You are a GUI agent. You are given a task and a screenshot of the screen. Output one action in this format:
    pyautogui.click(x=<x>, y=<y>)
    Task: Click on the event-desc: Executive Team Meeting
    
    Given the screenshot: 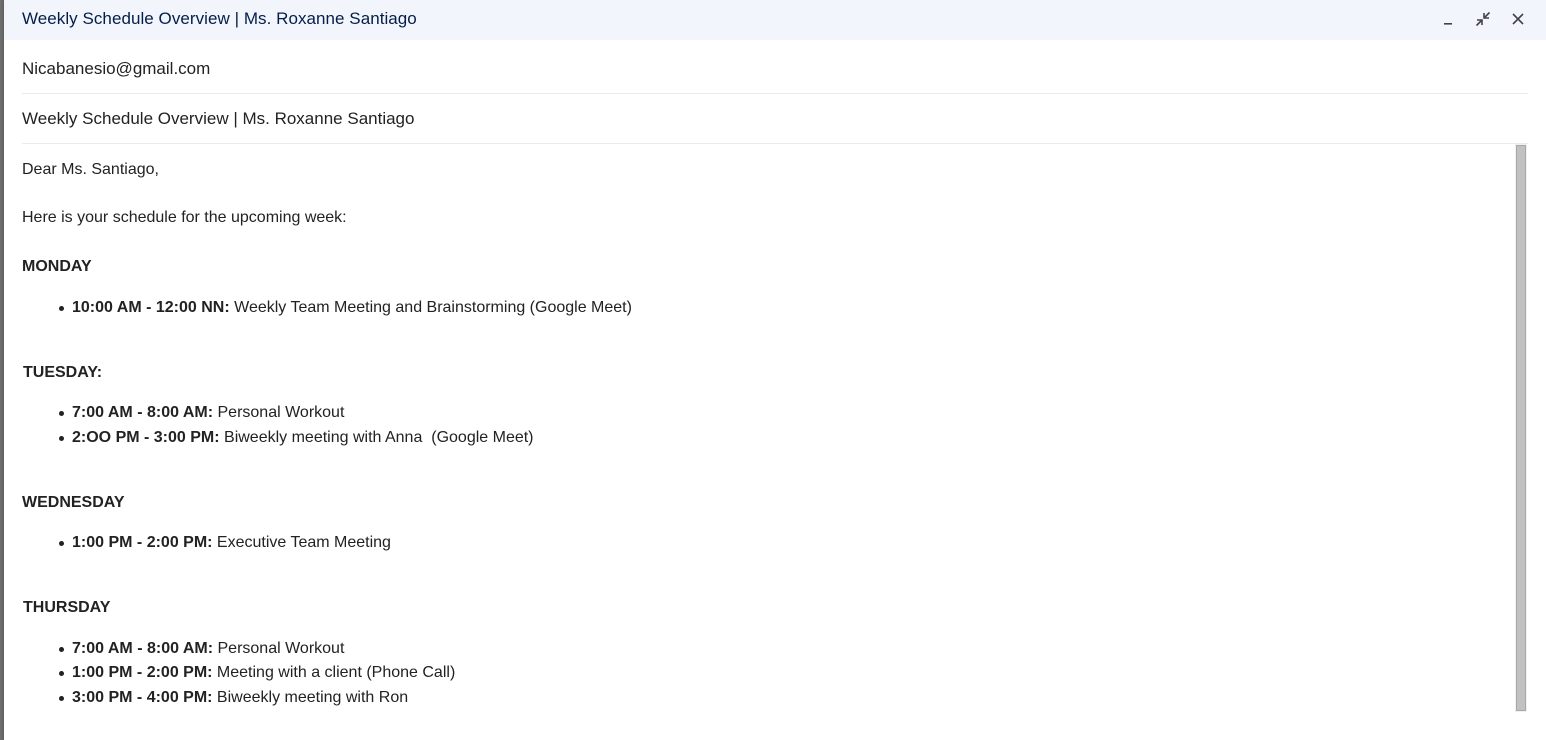 What is the action you would take?
    pyautogui.click(x=301, y=542)
    